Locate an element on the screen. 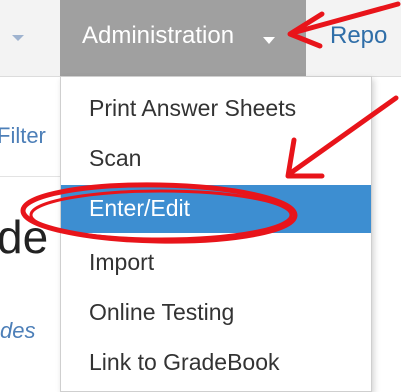 This screenshot has height=392, width=401. menu-item-label: Link to GradeBook is located at coordinates (184, 362).